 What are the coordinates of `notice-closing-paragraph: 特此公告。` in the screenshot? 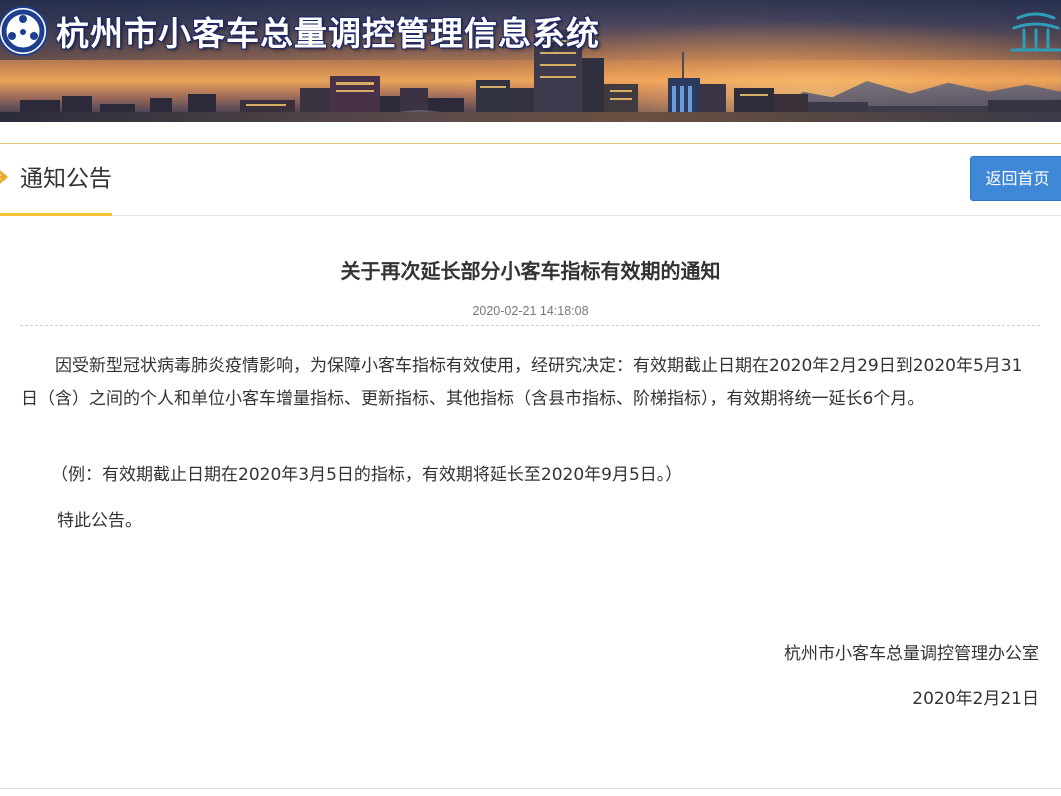 It's located at (99, 521).